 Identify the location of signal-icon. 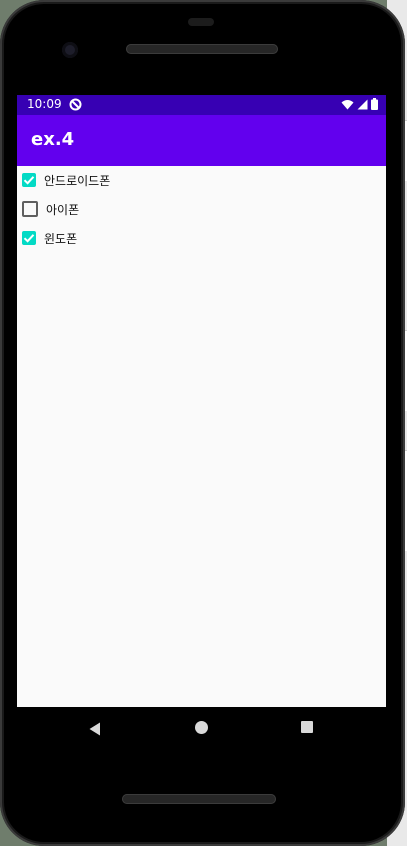
(362, 104).